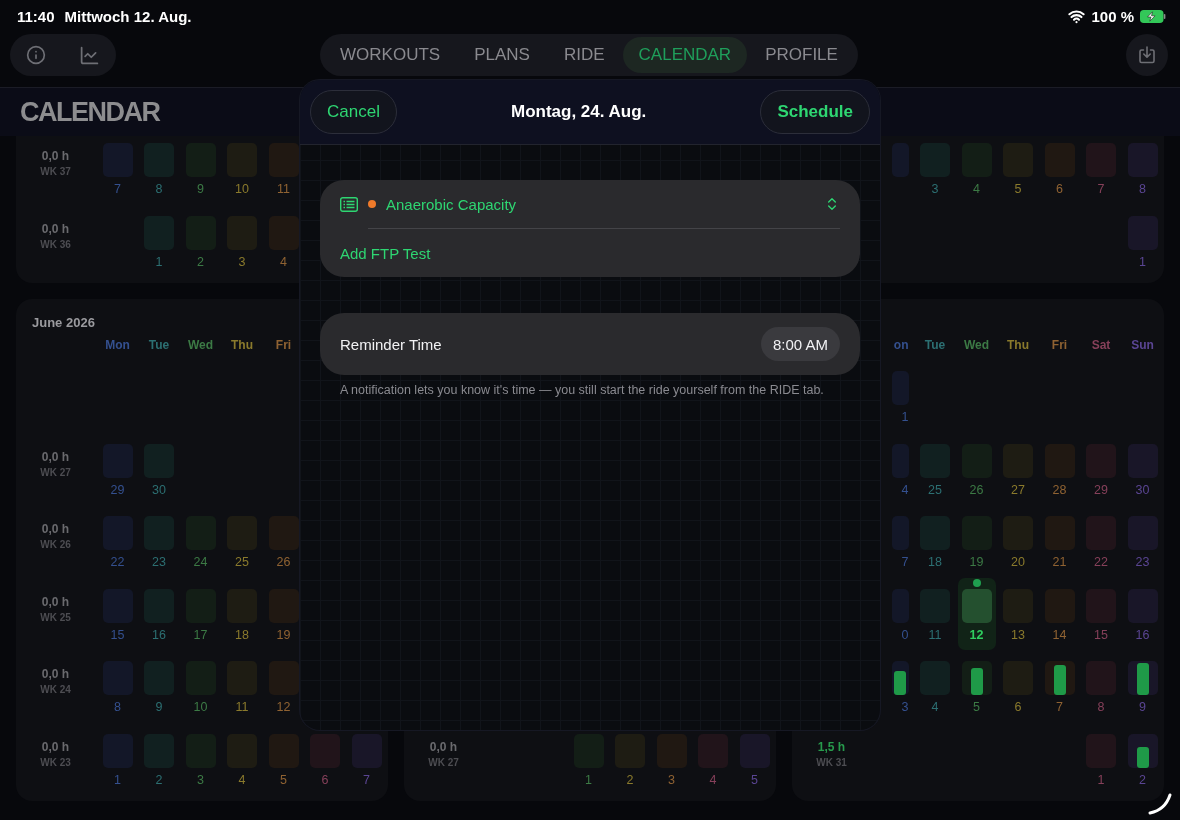 This screenshot has width=1180, height=820. What do you see at coordinates (390, 55) in the screenshot?
I see `nav-tab: WORKOUTS` at bounding box center [390, 55].